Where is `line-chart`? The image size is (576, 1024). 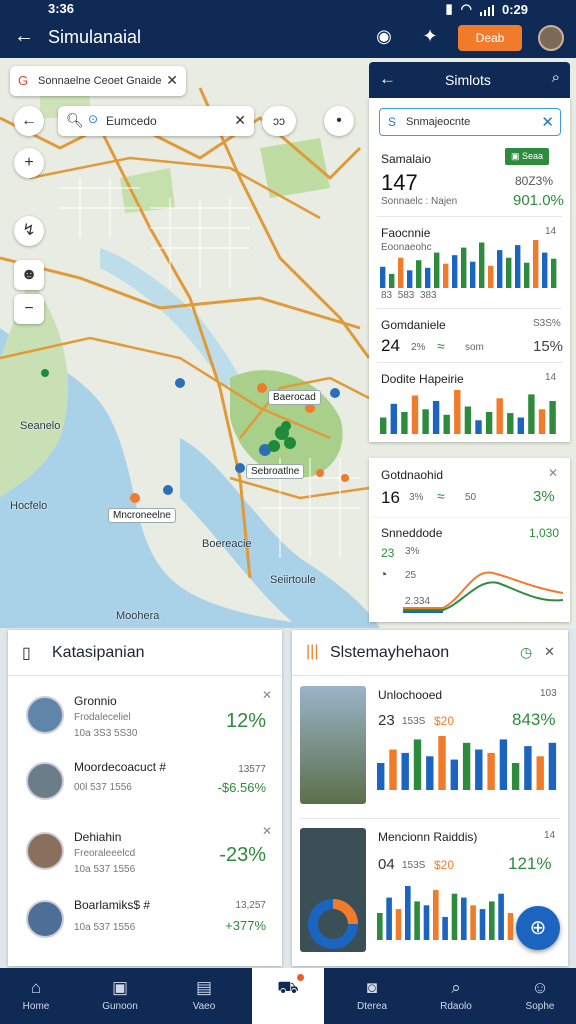 line-chart is located at coordinates (483, 592).